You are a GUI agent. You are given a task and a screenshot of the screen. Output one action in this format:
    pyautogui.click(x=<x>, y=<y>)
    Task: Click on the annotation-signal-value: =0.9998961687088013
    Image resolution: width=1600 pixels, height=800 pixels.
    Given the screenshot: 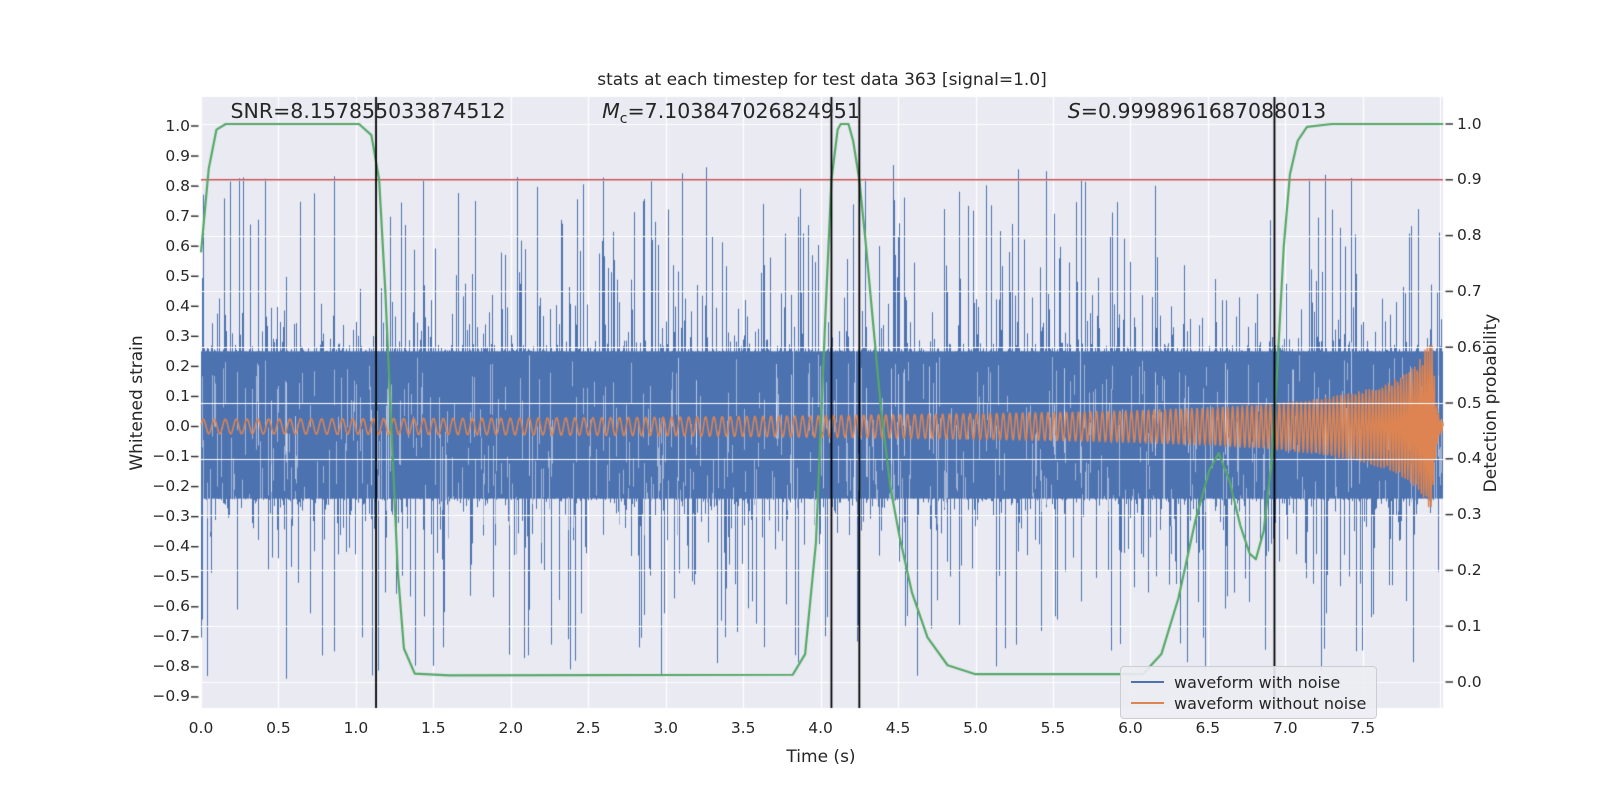 What is the action you would take?
    pyautogui.click(x=1203, y=111)
    